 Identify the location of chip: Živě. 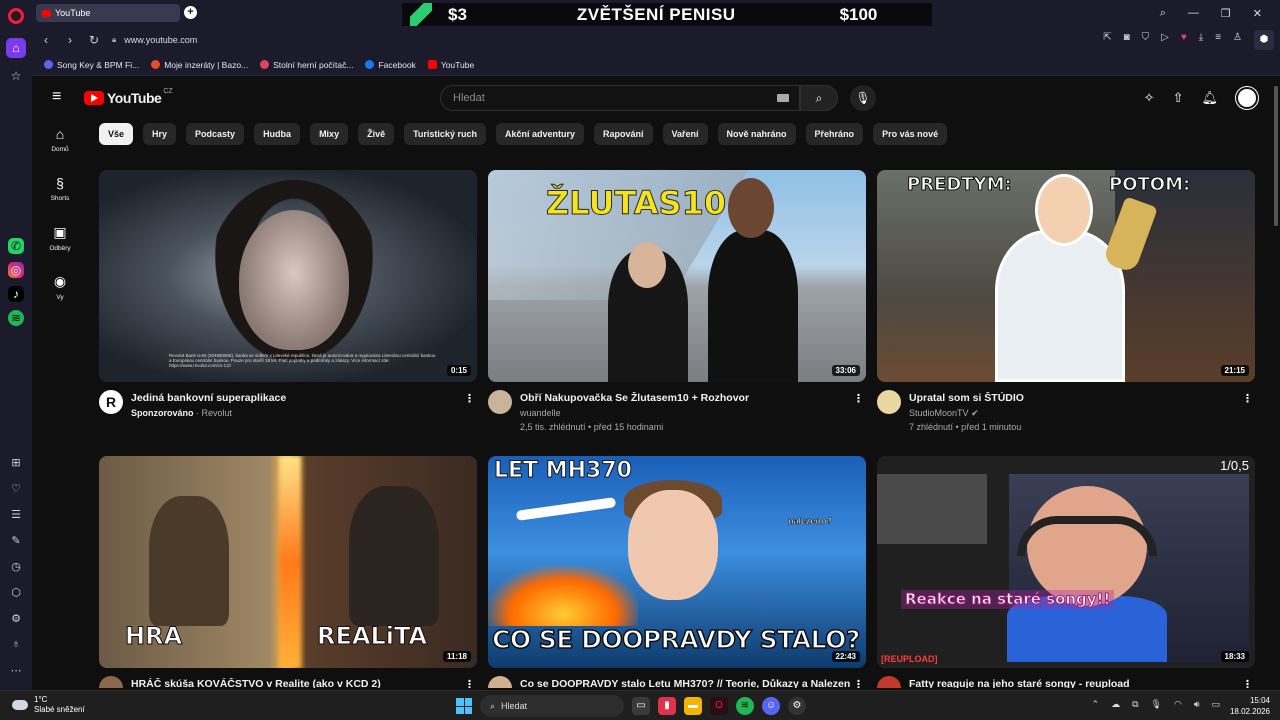
(376, 134).